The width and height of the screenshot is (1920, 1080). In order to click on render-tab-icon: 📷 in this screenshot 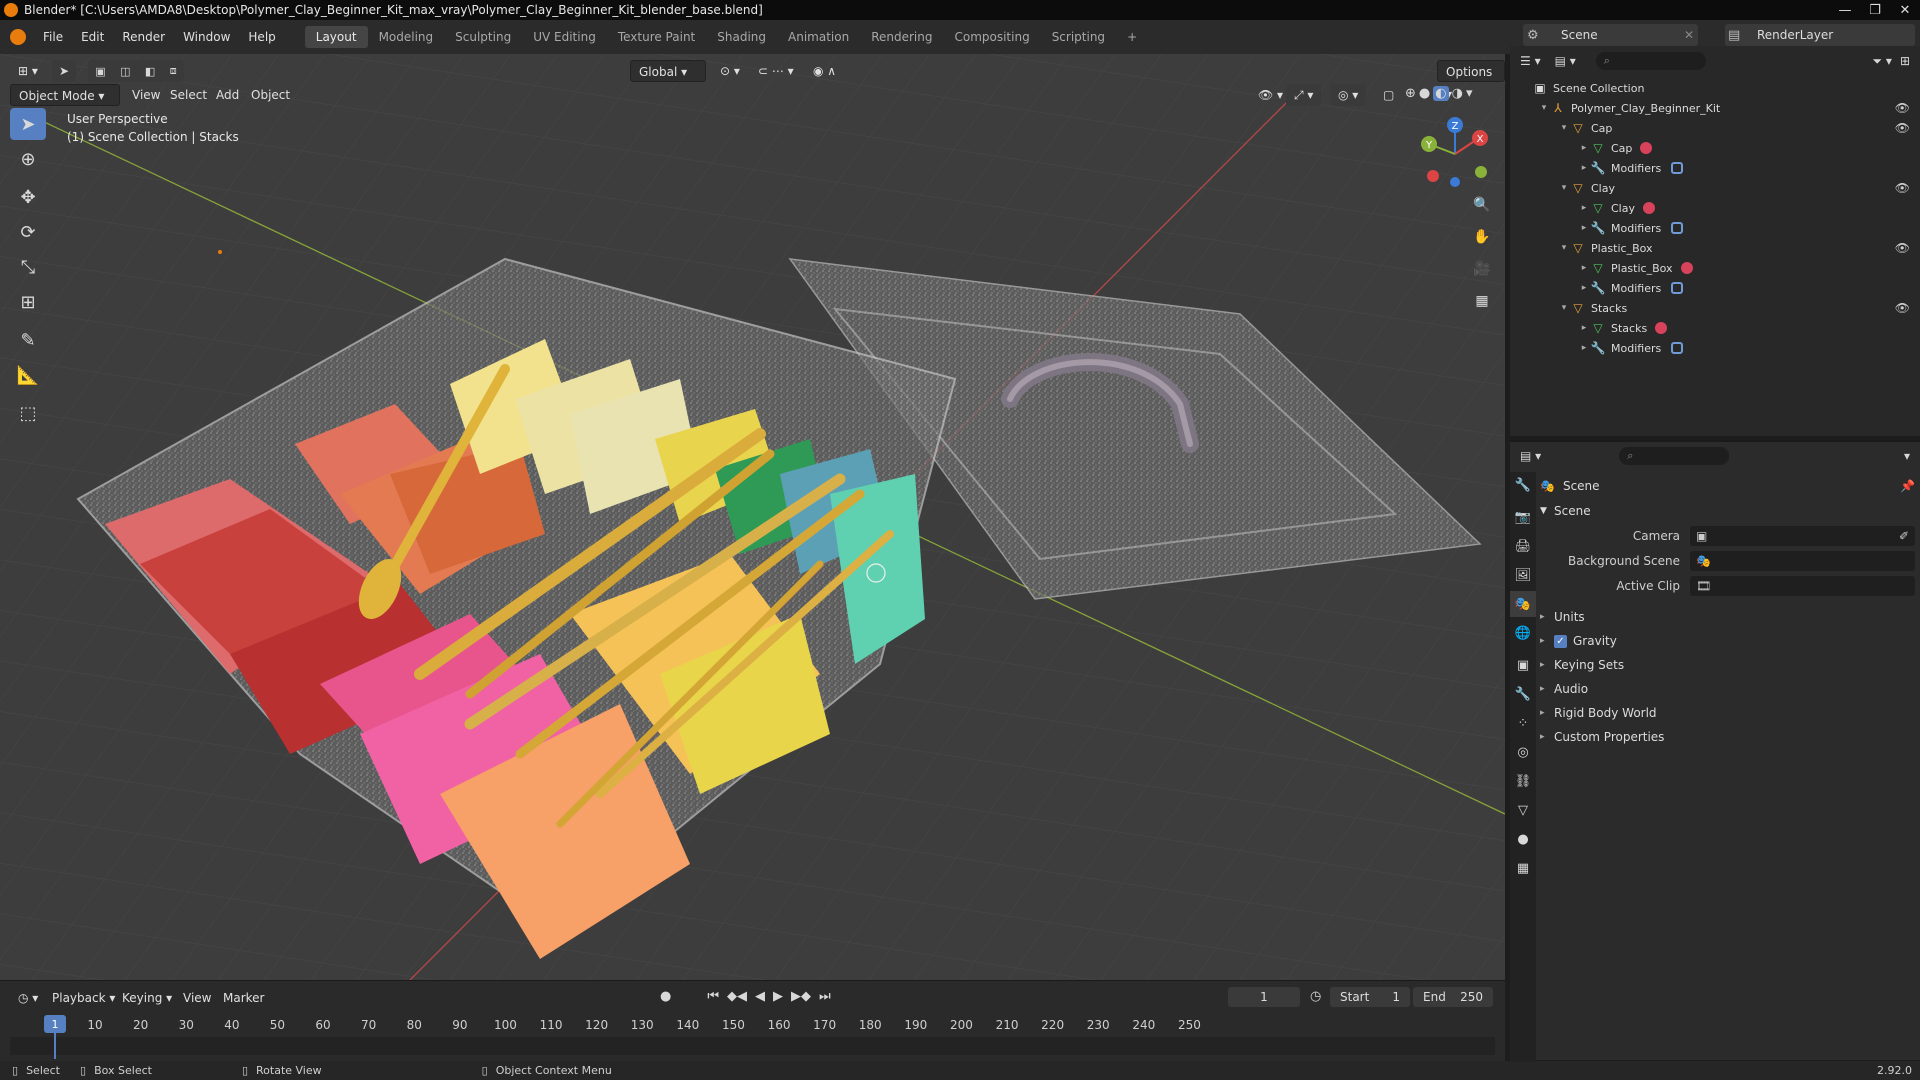, I will do `click(1523, 517)`.